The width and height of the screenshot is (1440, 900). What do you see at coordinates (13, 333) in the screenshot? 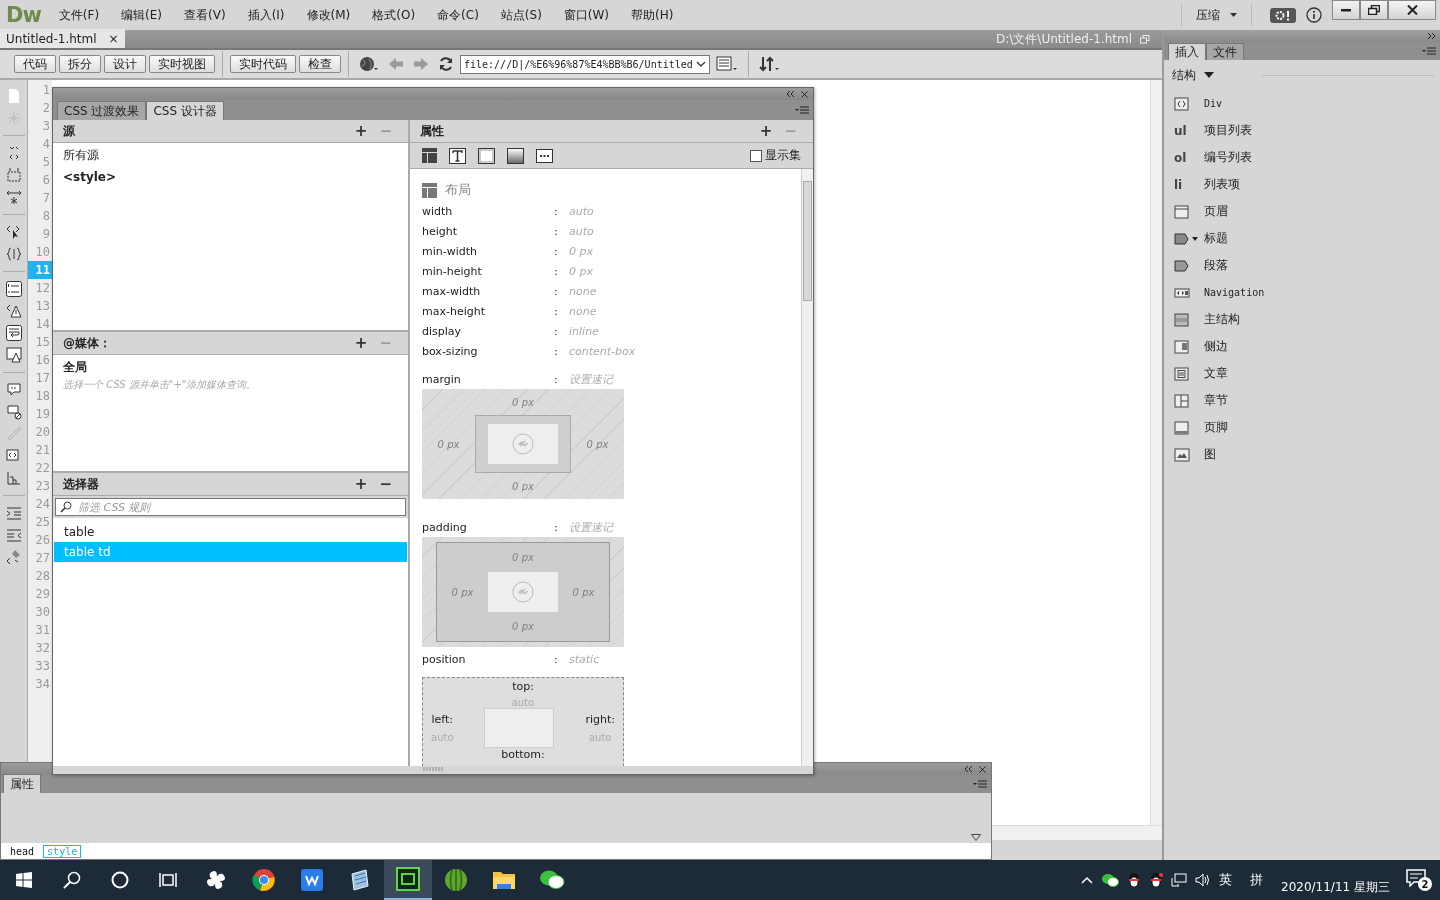
I see `word-wrap-icon` at bounding box center [13, 333].